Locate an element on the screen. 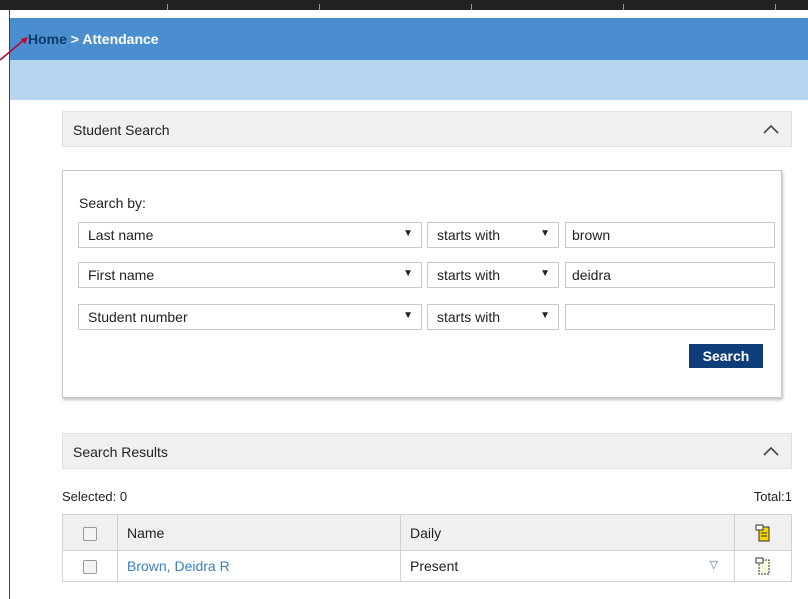  sub-toolbar is located at coordinates (409, 80).